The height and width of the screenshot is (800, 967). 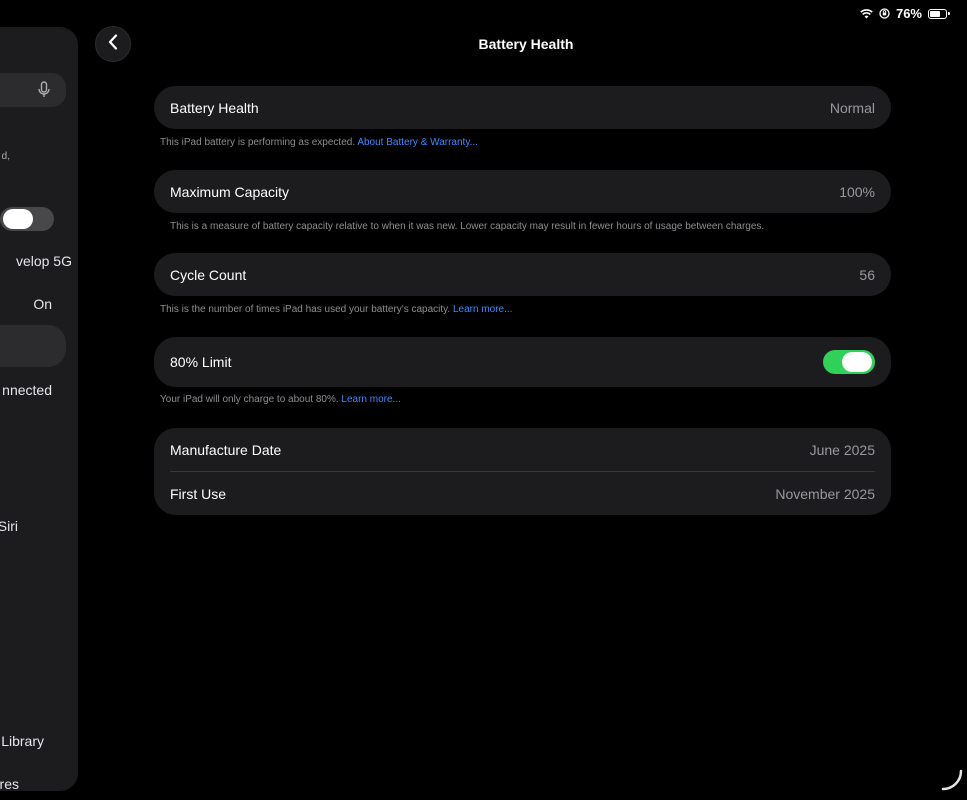 What do you see at coordinates (935, 13) in the screenshot?
I see `battery-level-fill` at bounding box center [935, 13].